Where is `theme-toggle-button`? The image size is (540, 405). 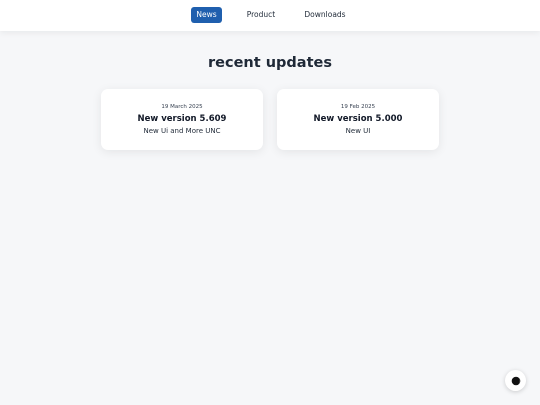 theme-toggle-button is located at coordinates (515, 380).